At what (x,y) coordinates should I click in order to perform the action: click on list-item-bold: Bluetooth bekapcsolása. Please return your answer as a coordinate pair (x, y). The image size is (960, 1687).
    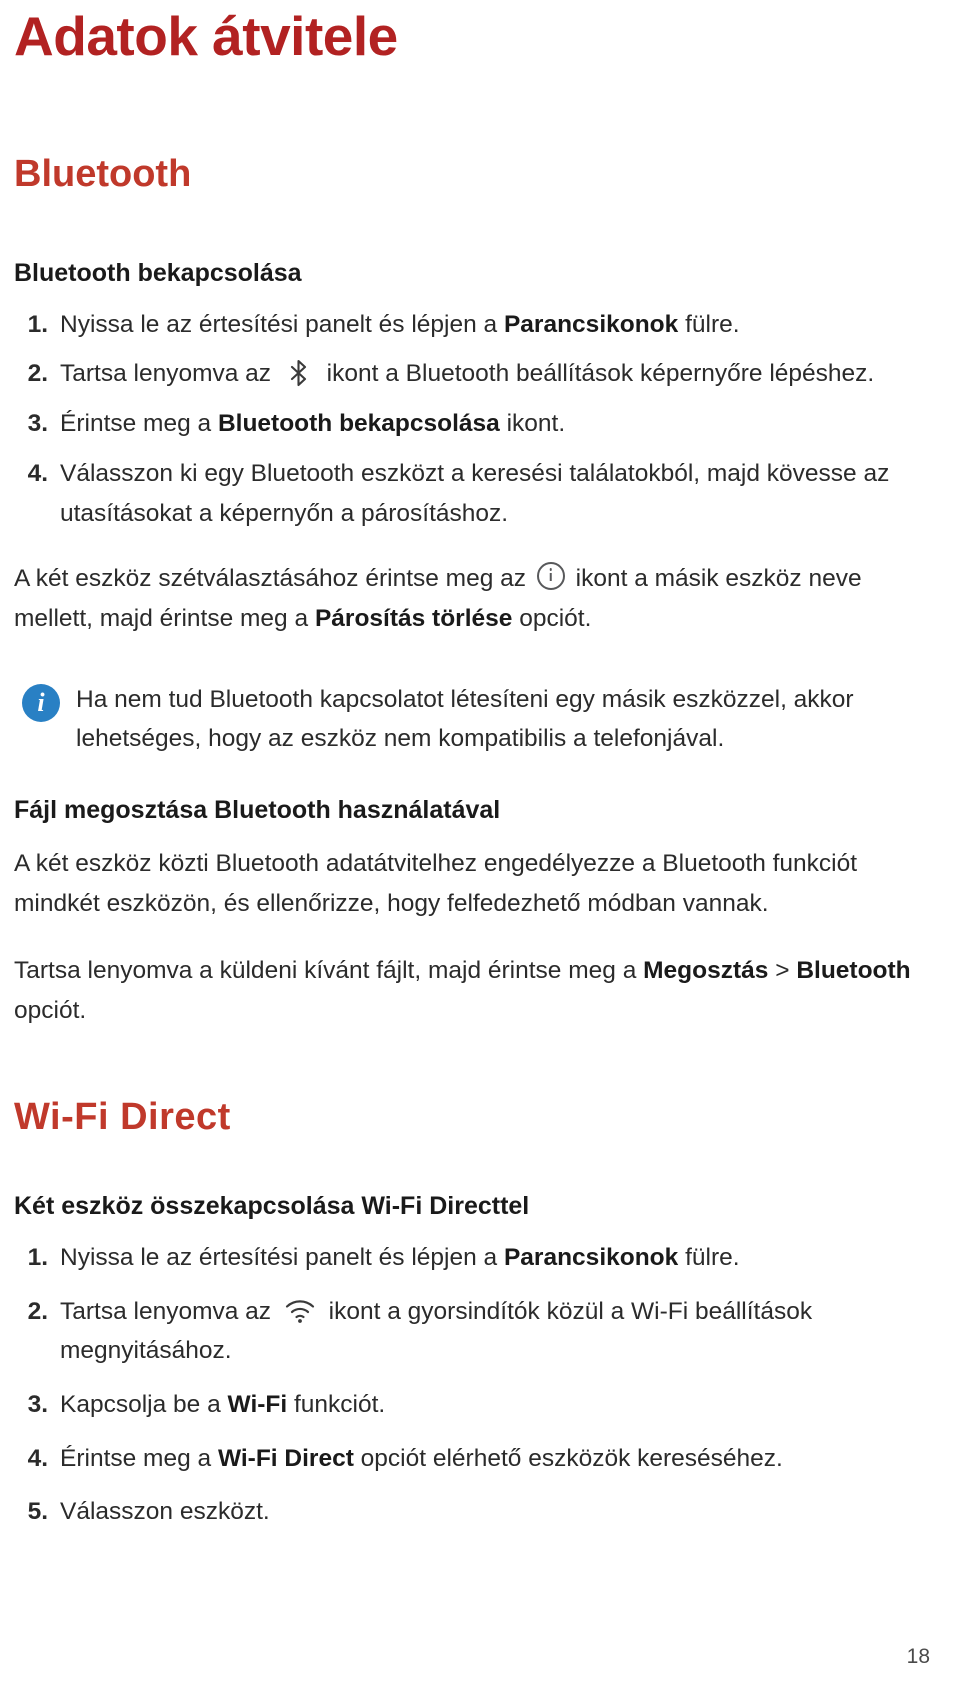
    Looking at the image, I should click on (358, 424).